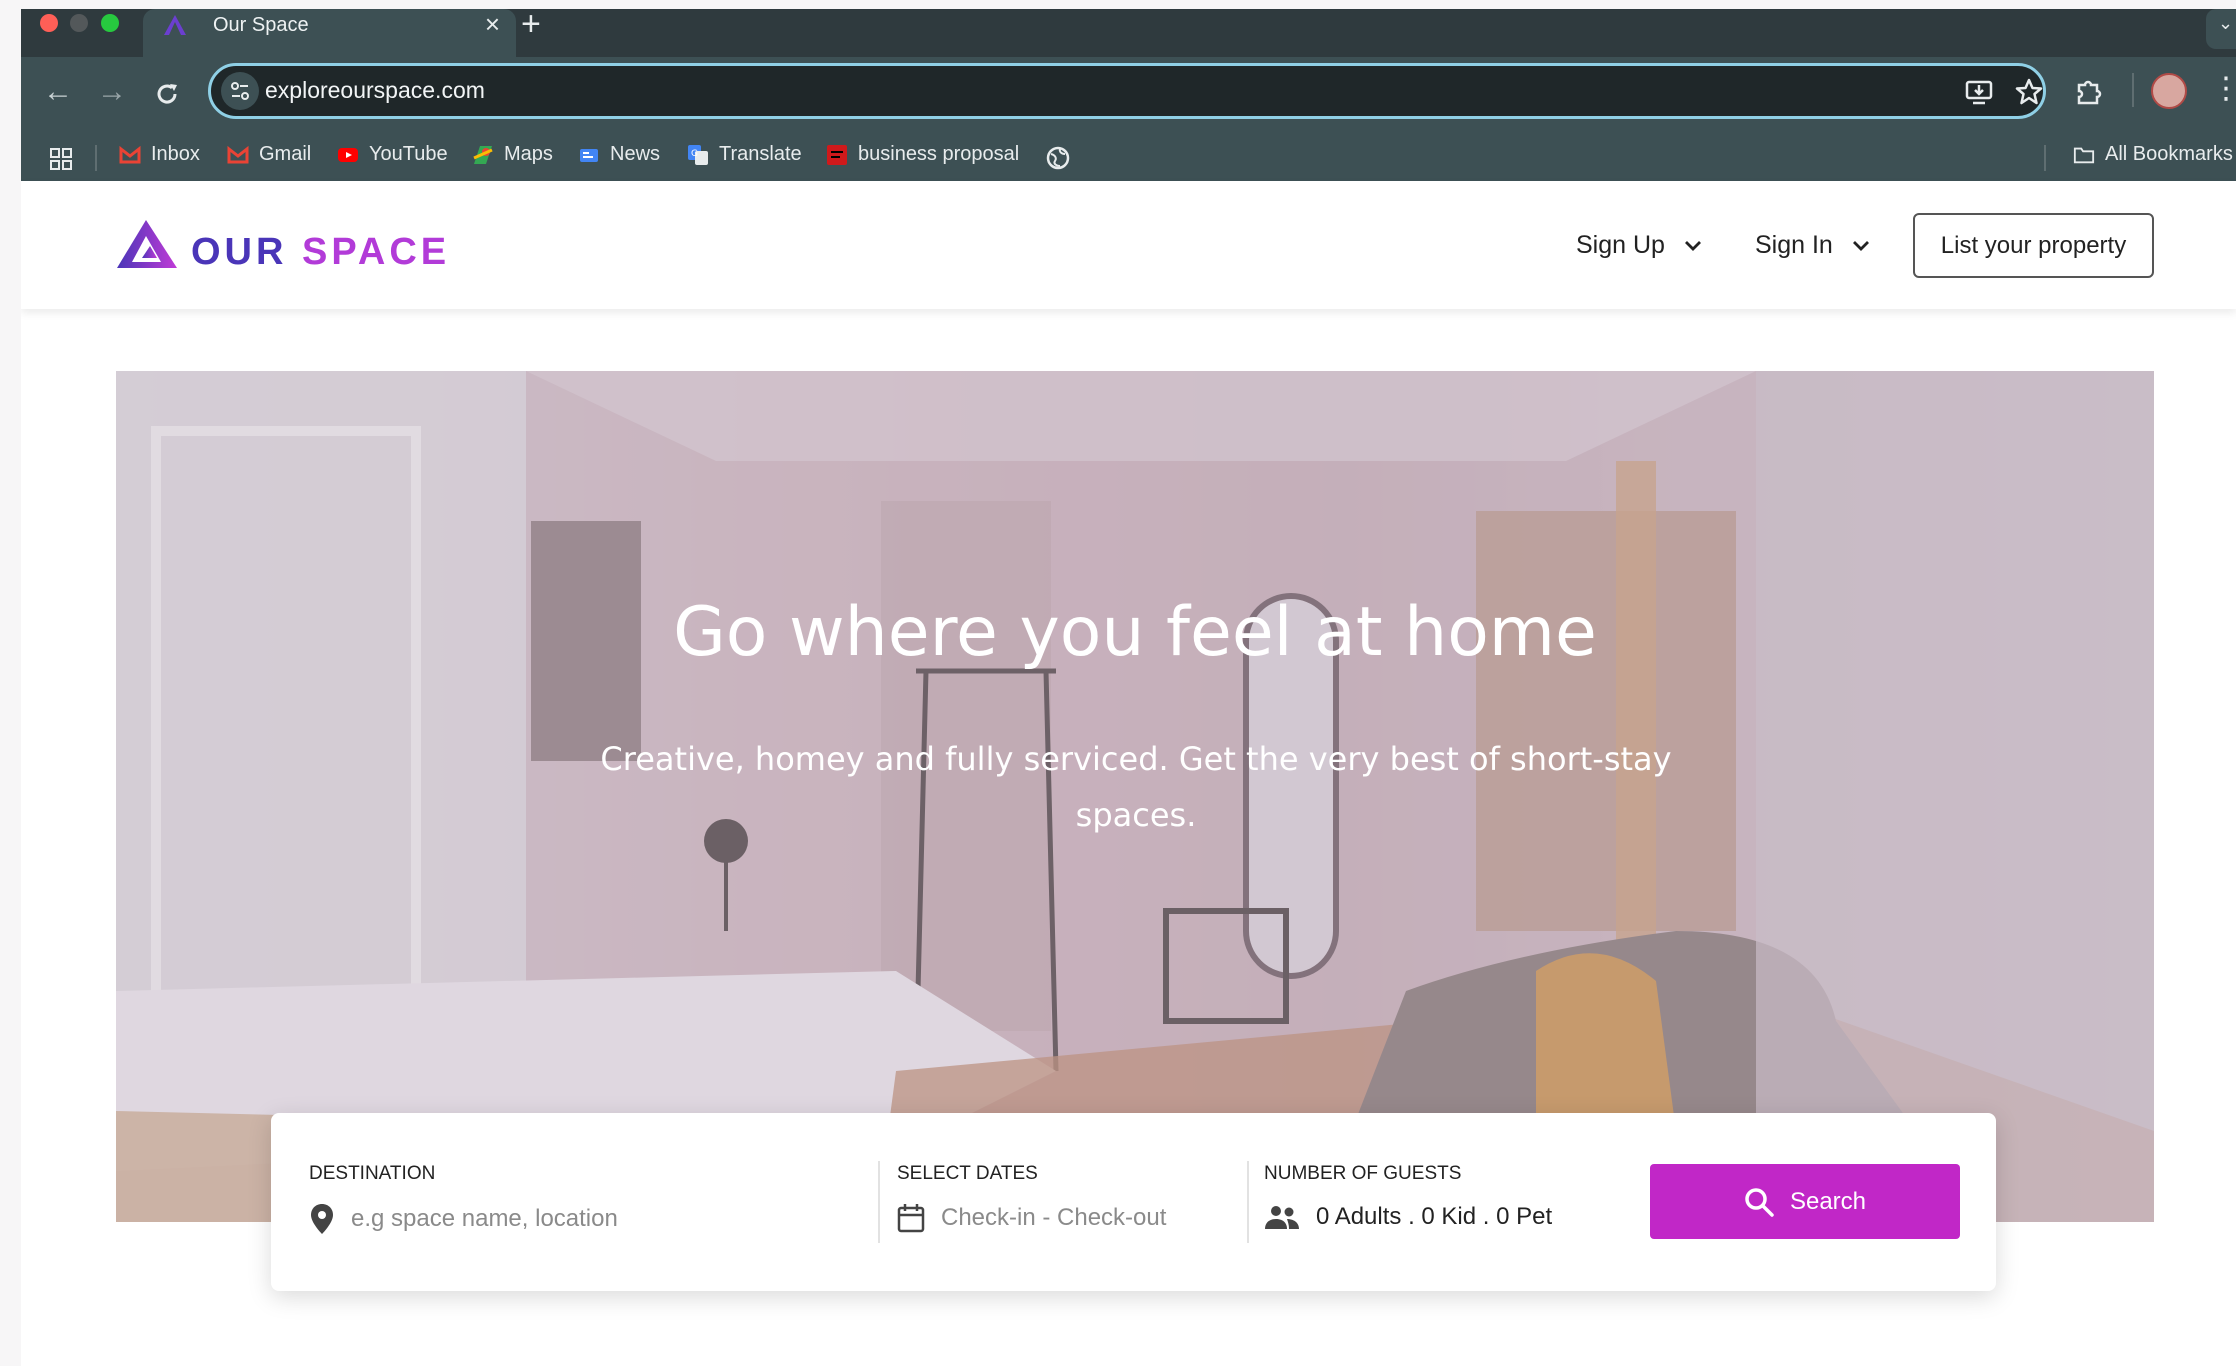 This screenshot has height=1366, width=2236. I want to click on toolbar-separator, so click(2133, 90).